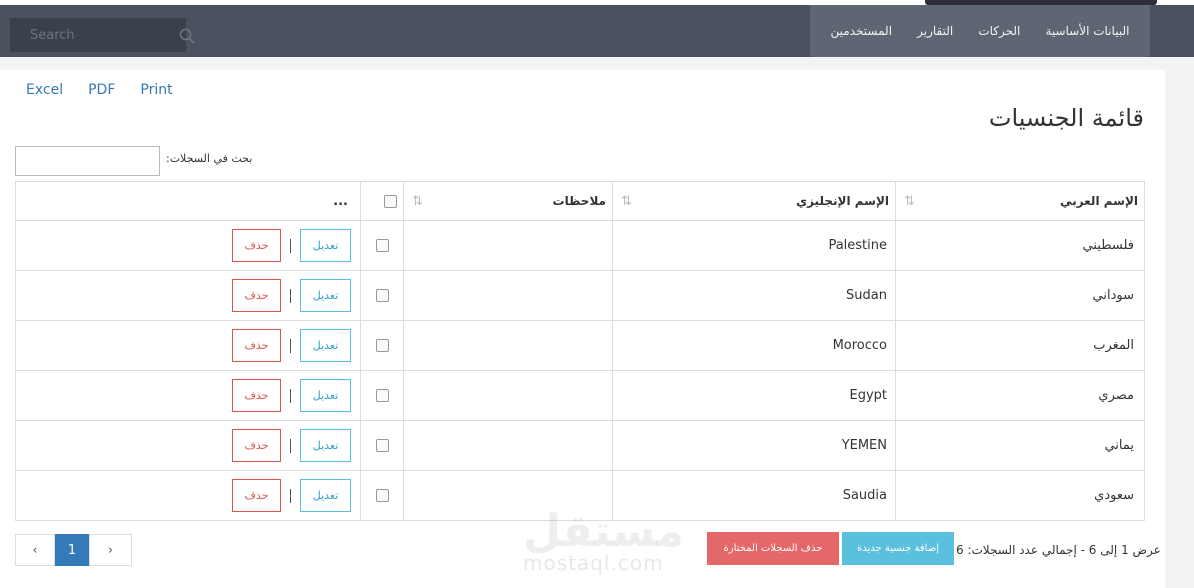 This screenshot has width=1194, height=588. Describe the element at coordinates (1020, 345) in the screenshot. I see `cell-arabic-name: المغرب` at that location.